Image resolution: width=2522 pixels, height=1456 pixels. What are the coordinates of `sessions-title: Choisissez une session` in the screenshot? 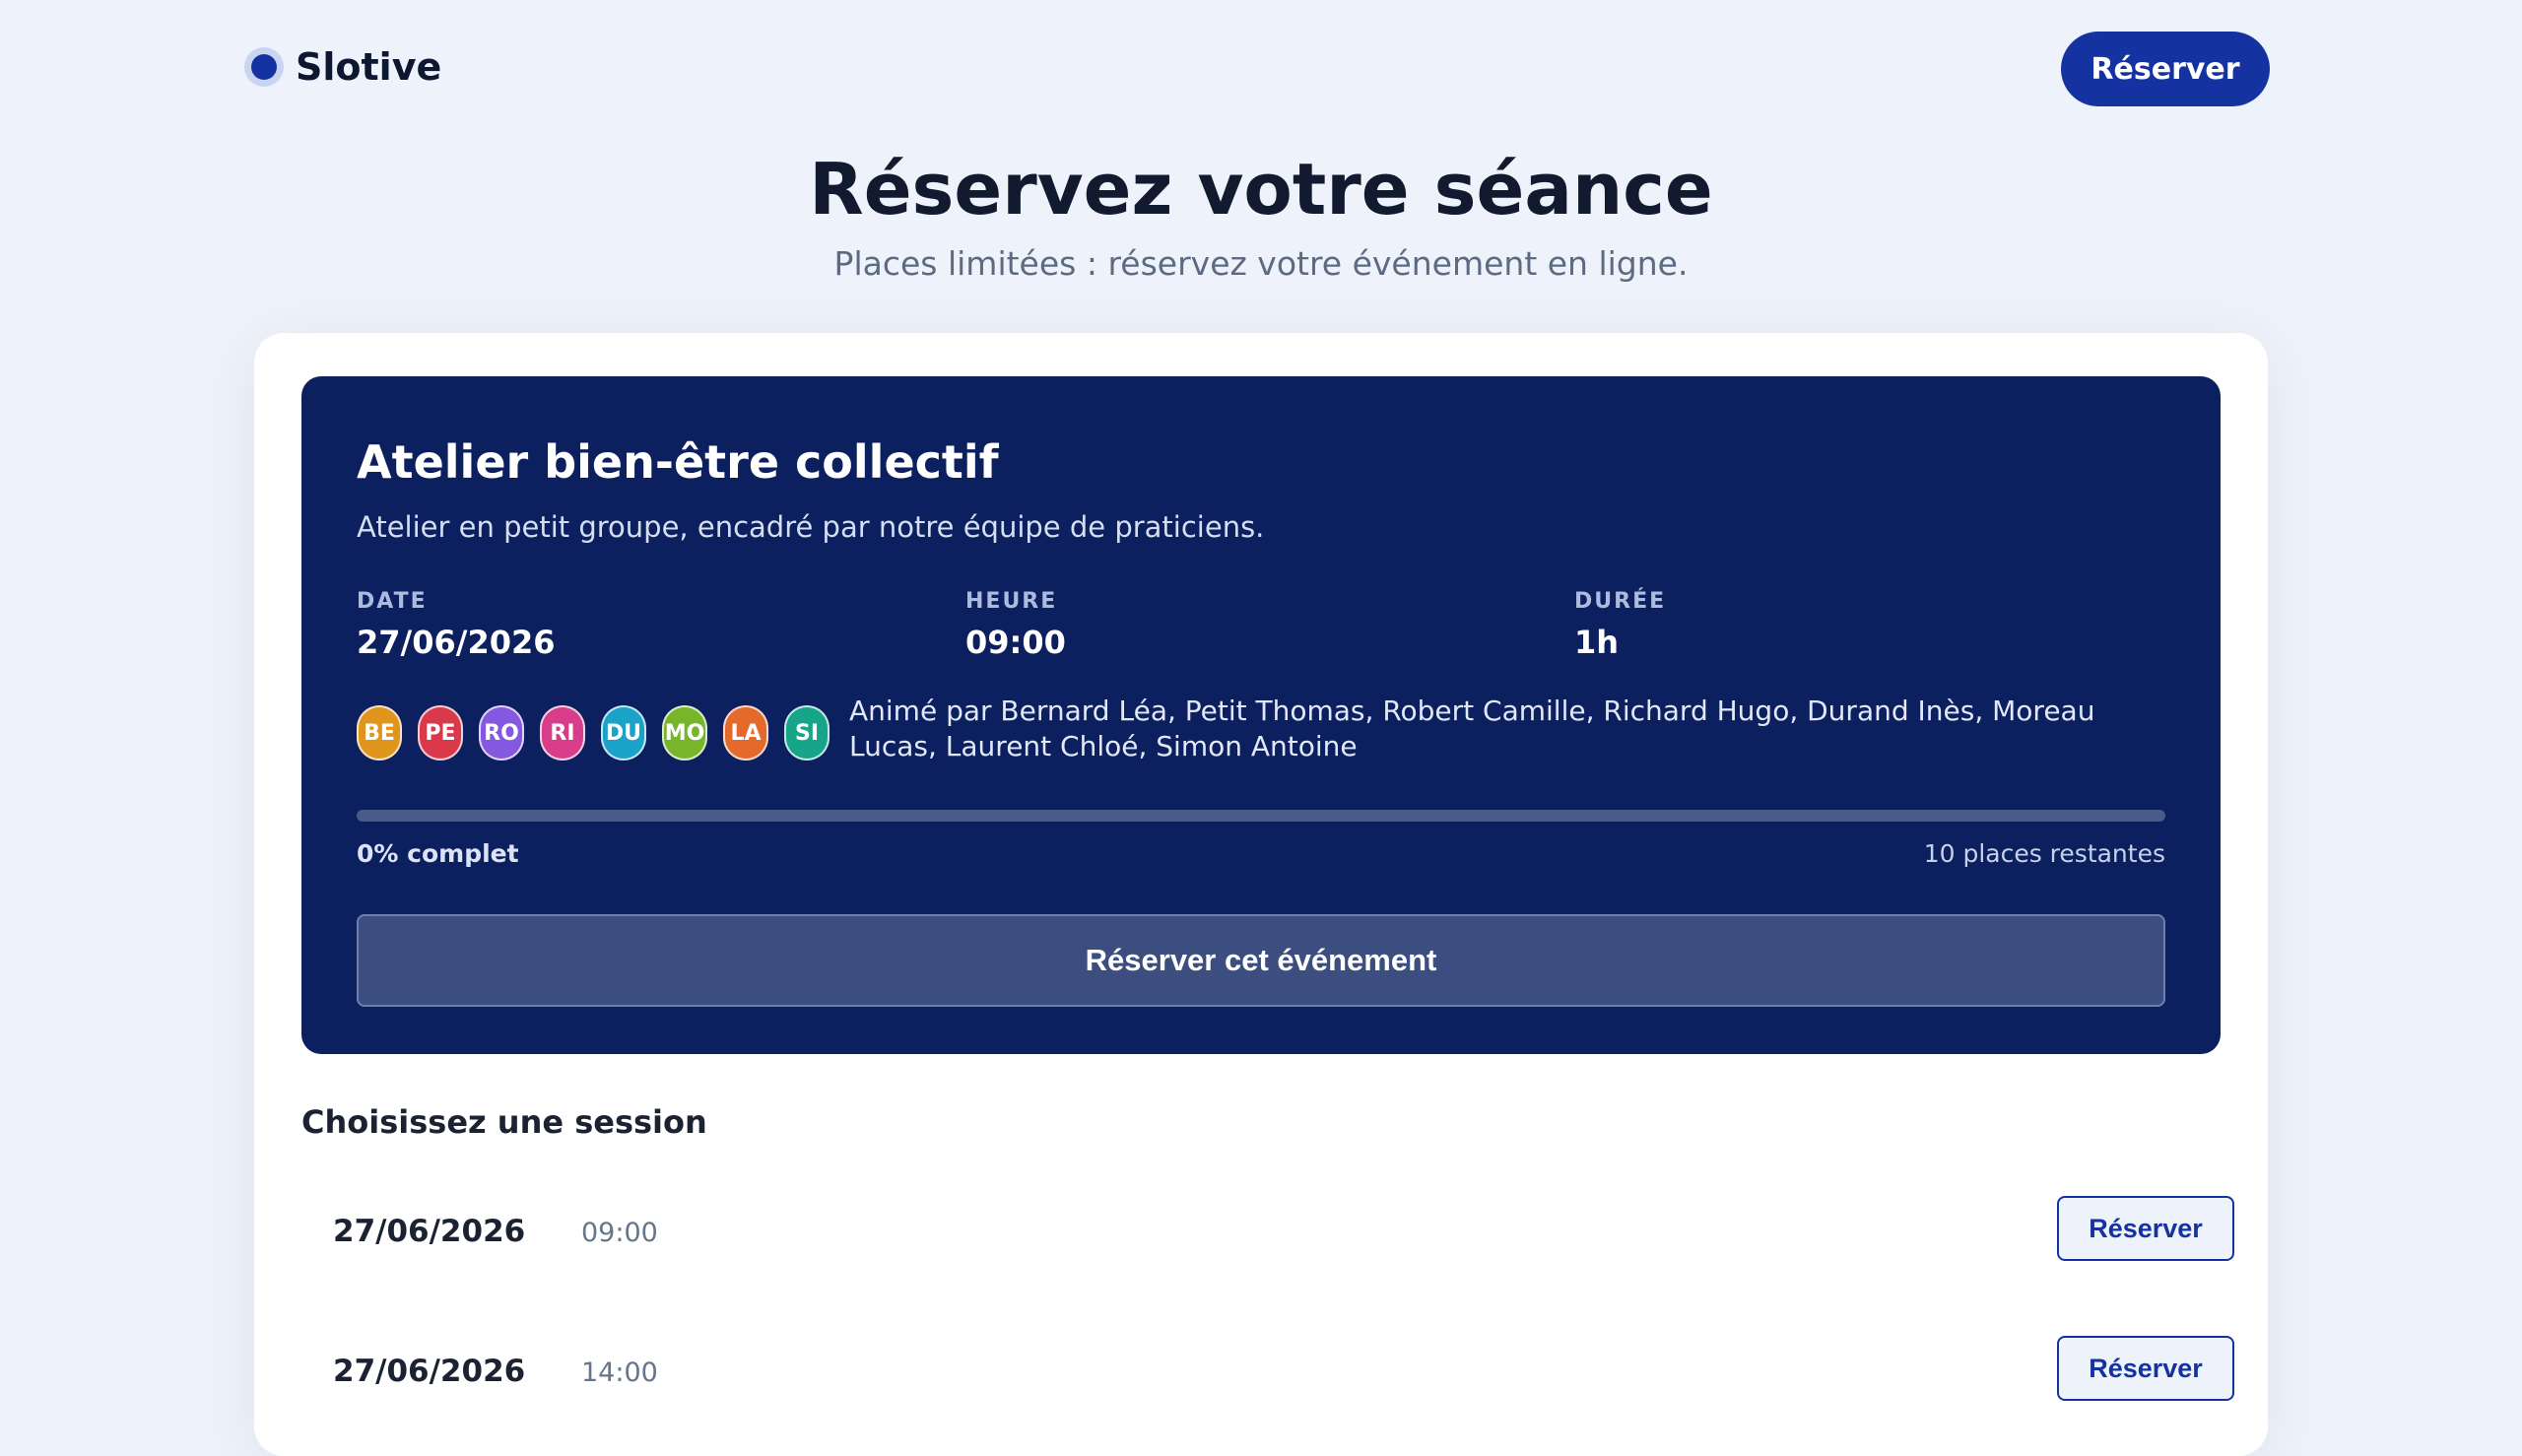 It's located at (504, 1122).